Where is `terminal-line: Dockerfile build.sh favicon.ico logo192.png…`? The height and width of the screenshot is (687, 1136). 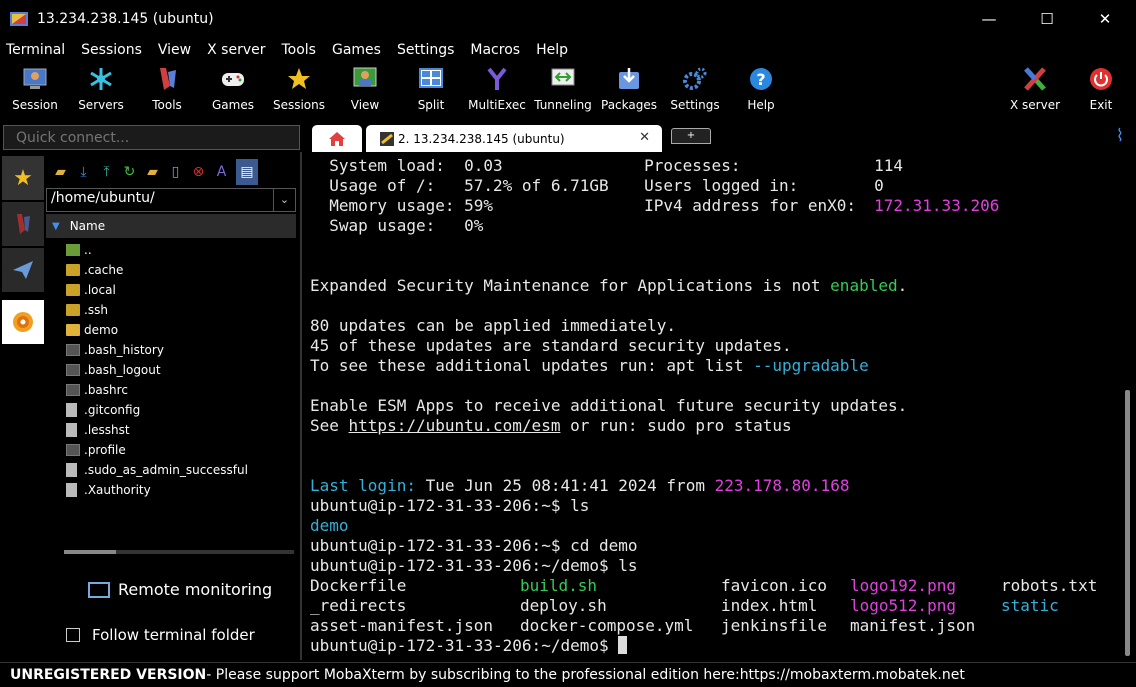
terminal-line: Dockerfile build.sh favicon.ico logo192.png… is located at coordinates (704, 585).